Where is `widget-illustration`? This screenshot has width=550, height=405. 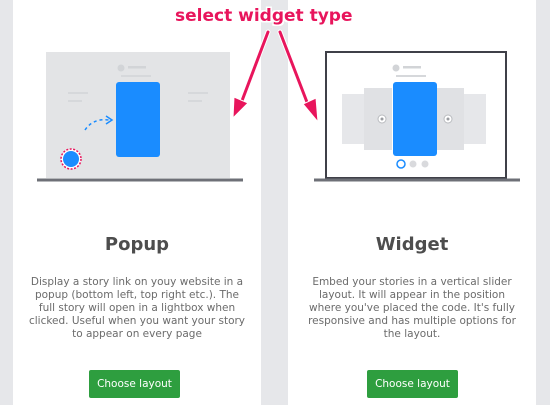 widget-illustration is located at coordinates (417, 116).